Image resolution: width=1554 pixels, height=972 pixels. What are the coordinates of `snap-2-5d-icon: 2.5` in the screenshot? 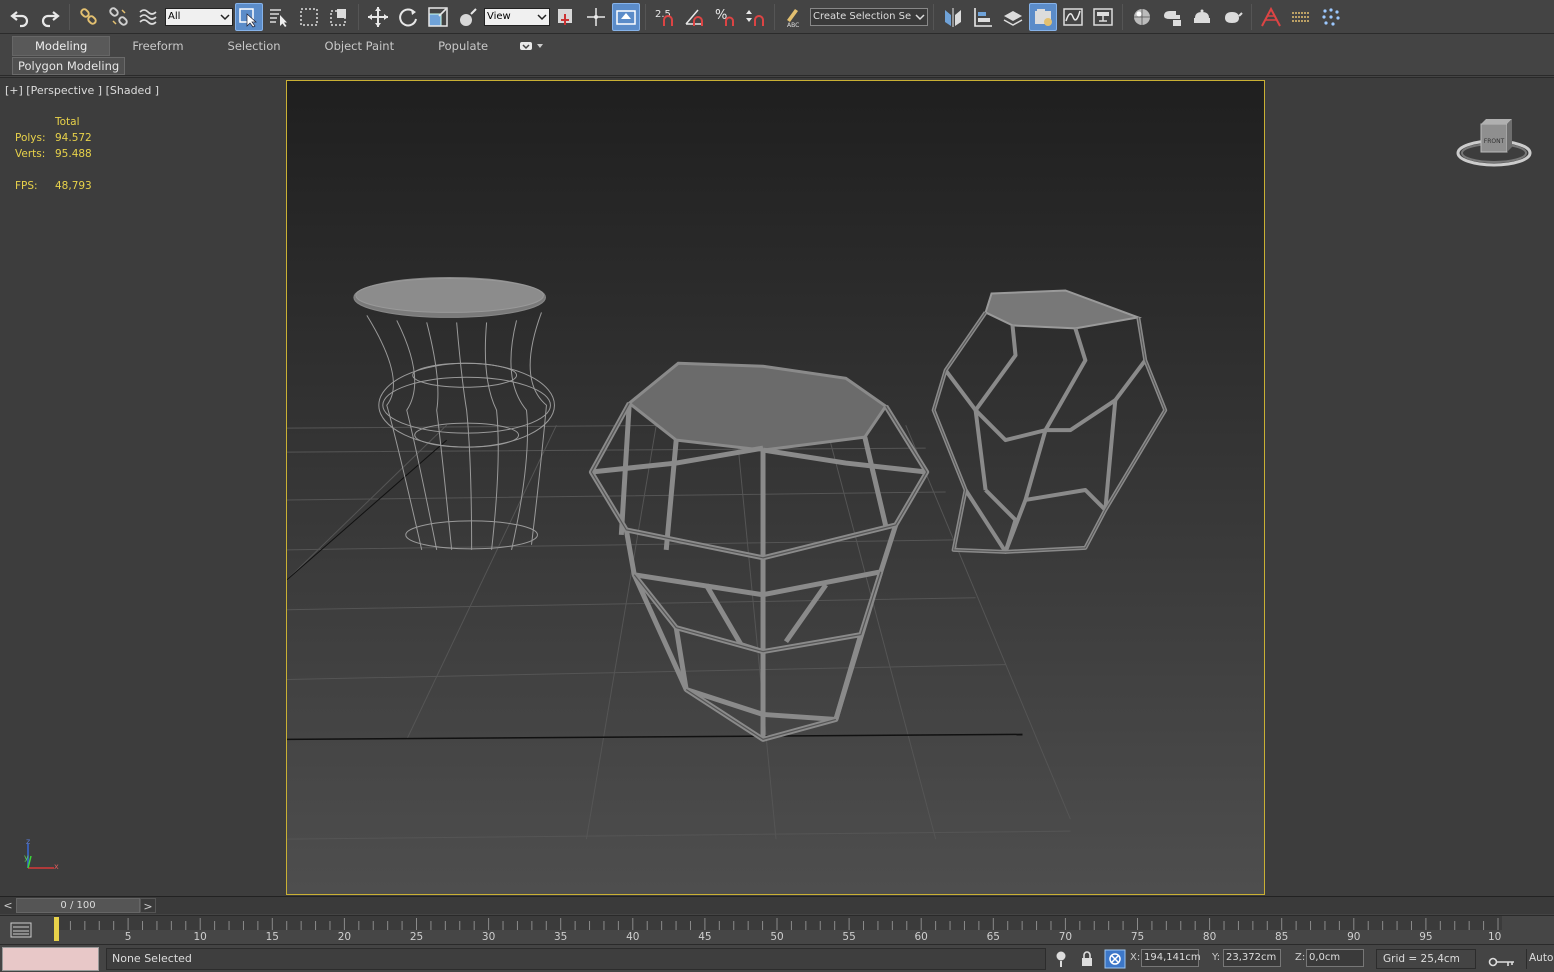 It's located at (664, 17).